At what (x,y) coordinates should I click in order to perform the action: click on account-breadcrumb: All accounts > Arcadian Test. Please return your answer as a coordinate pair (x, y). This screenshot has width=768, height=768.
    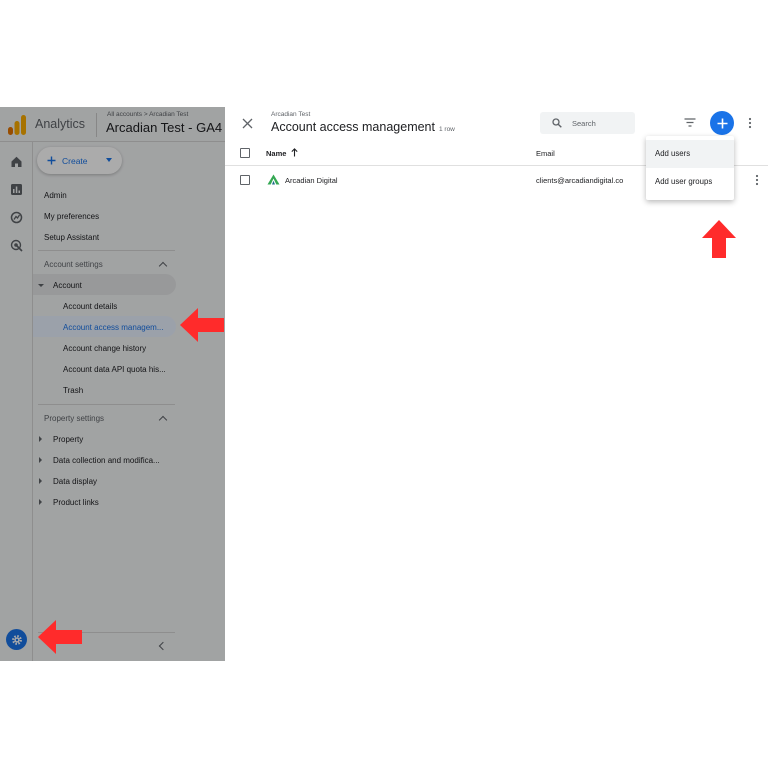
    Looking at the image, I should click on (147, 114).